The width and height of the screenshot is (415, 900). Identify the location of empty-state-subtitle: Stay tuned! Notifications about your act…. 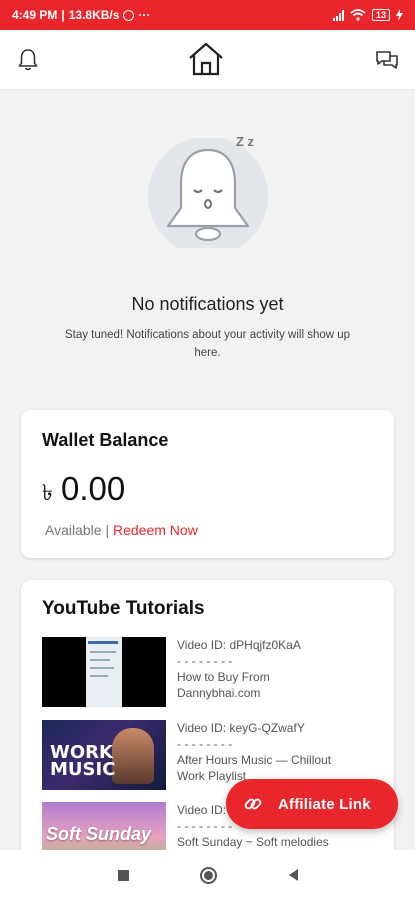
(207, 344).